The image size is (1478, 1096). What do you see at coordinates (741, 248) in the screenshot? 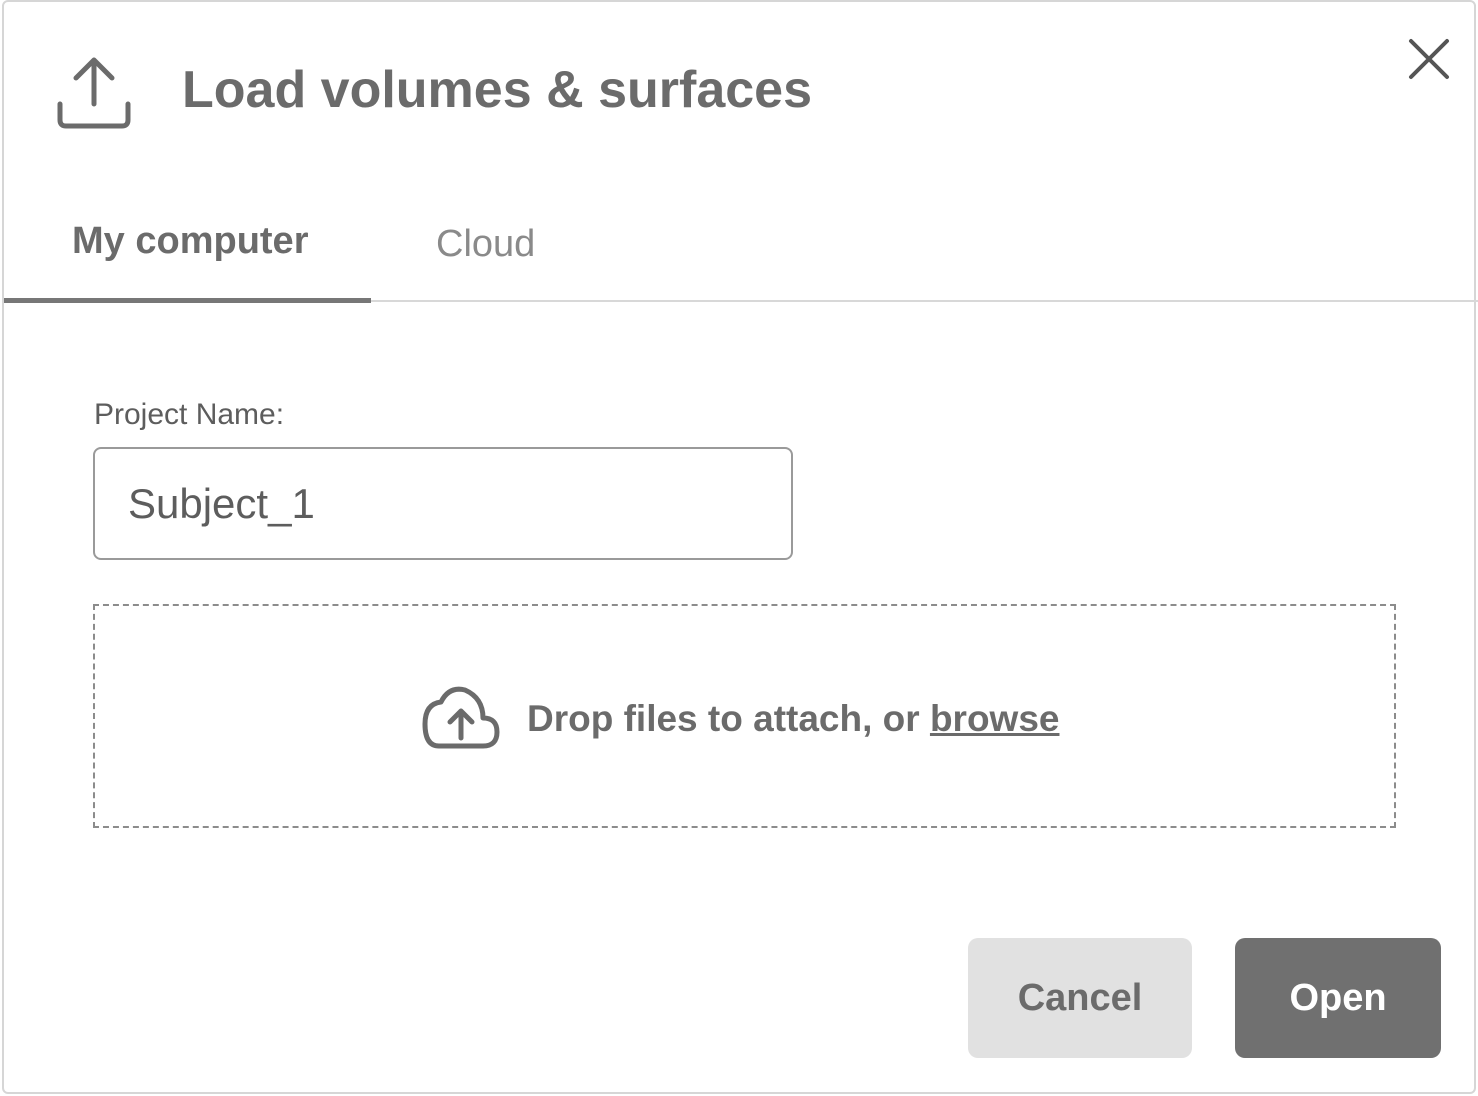
I see `tab-bar: My computer Cloud` at bounding box center [741, 248].